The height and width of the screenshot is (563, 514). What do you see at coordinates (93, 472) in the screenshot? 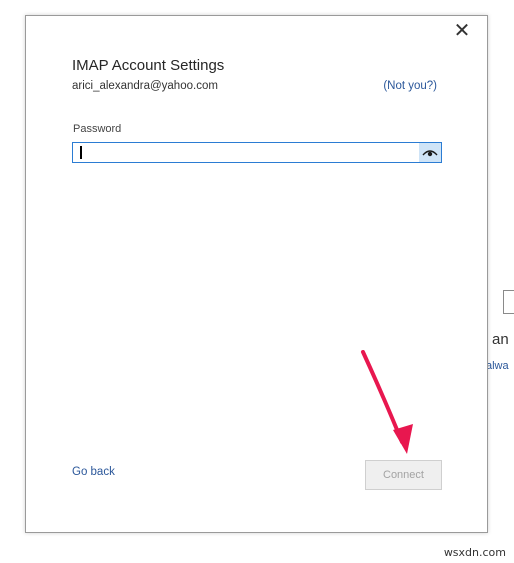
I see `go-back-link: Go back` at bounding box center [93, 472].